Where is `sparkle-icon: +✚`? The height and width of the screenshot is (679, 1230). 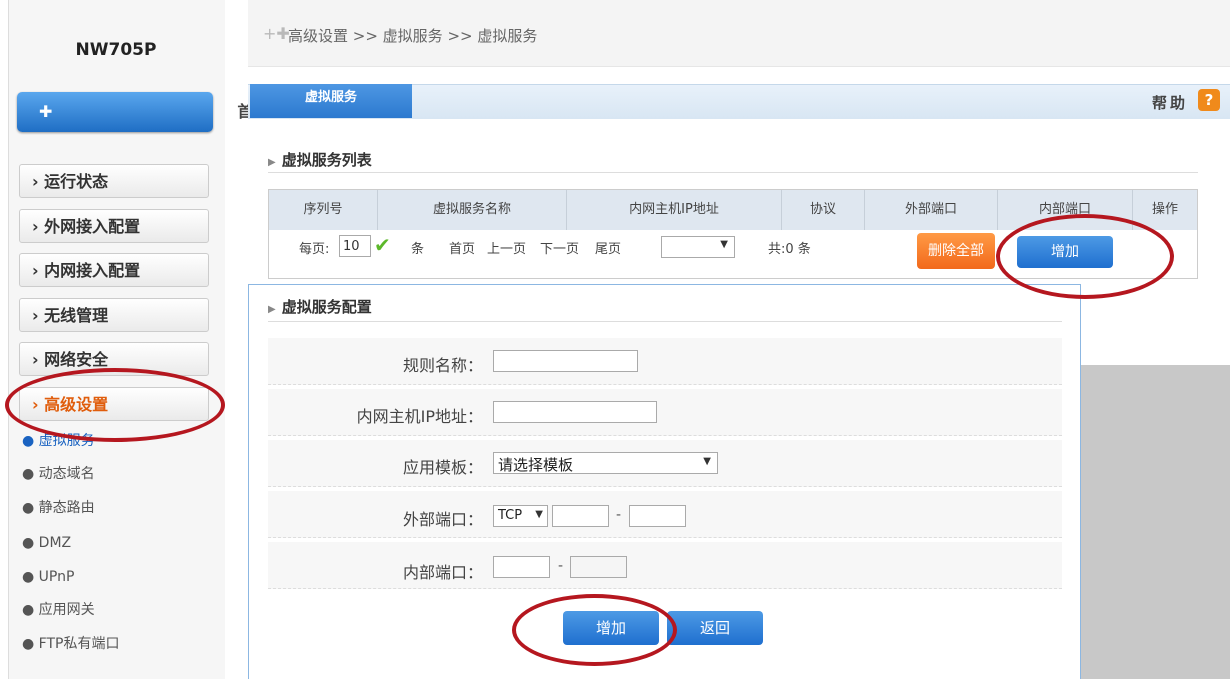
sparkle-icon: +✚ is located at coordinates (276, 33).